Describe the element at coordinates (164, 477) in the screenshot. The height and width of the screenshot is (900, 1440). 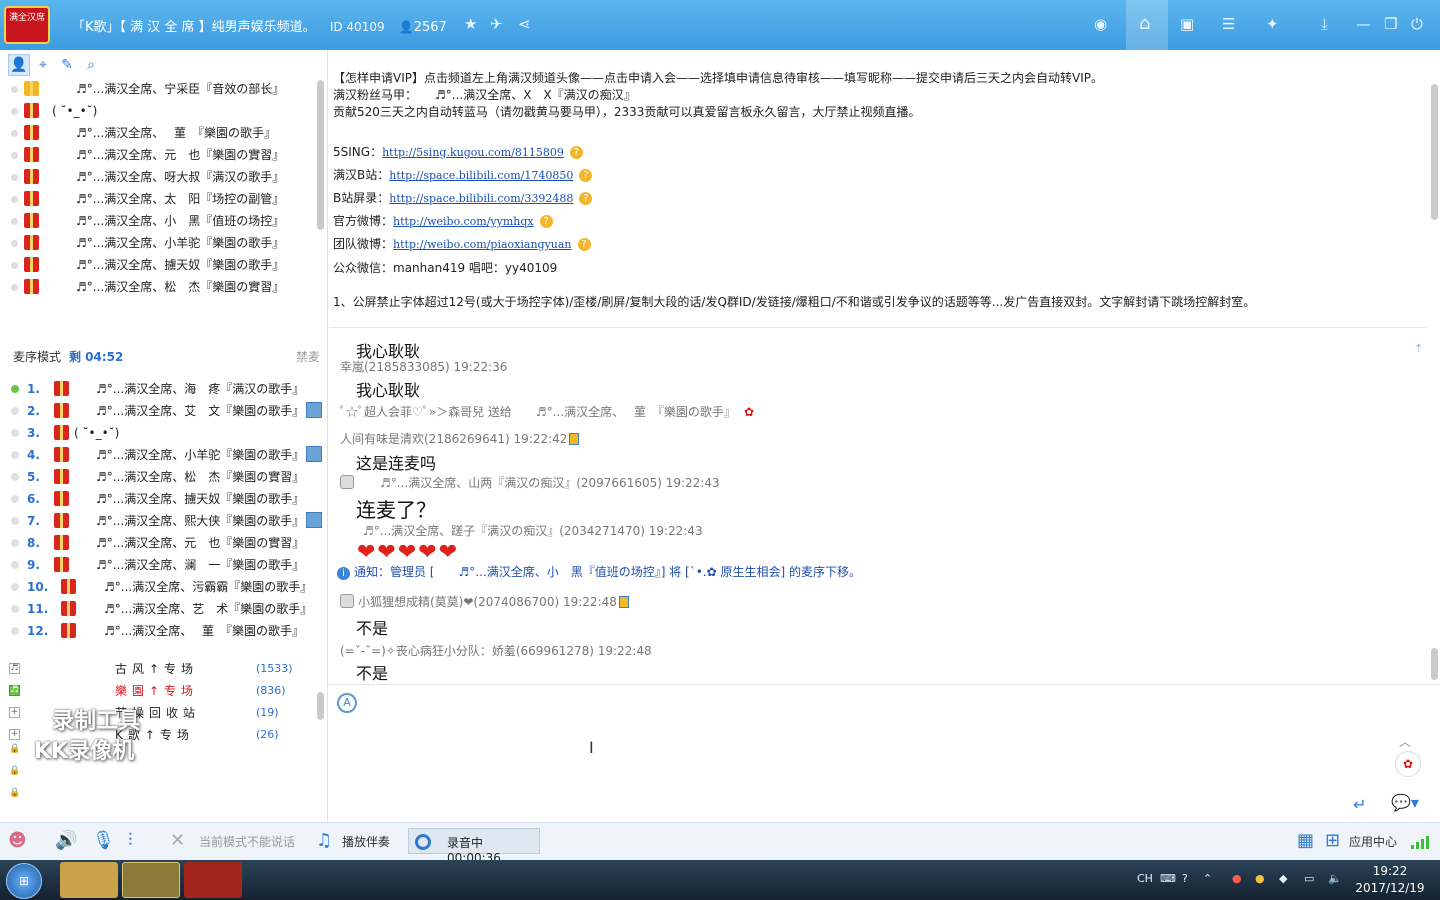
I see `queue-item: 5. ♬°...满汉全席、松 杰『樂園の實習』` at that location.